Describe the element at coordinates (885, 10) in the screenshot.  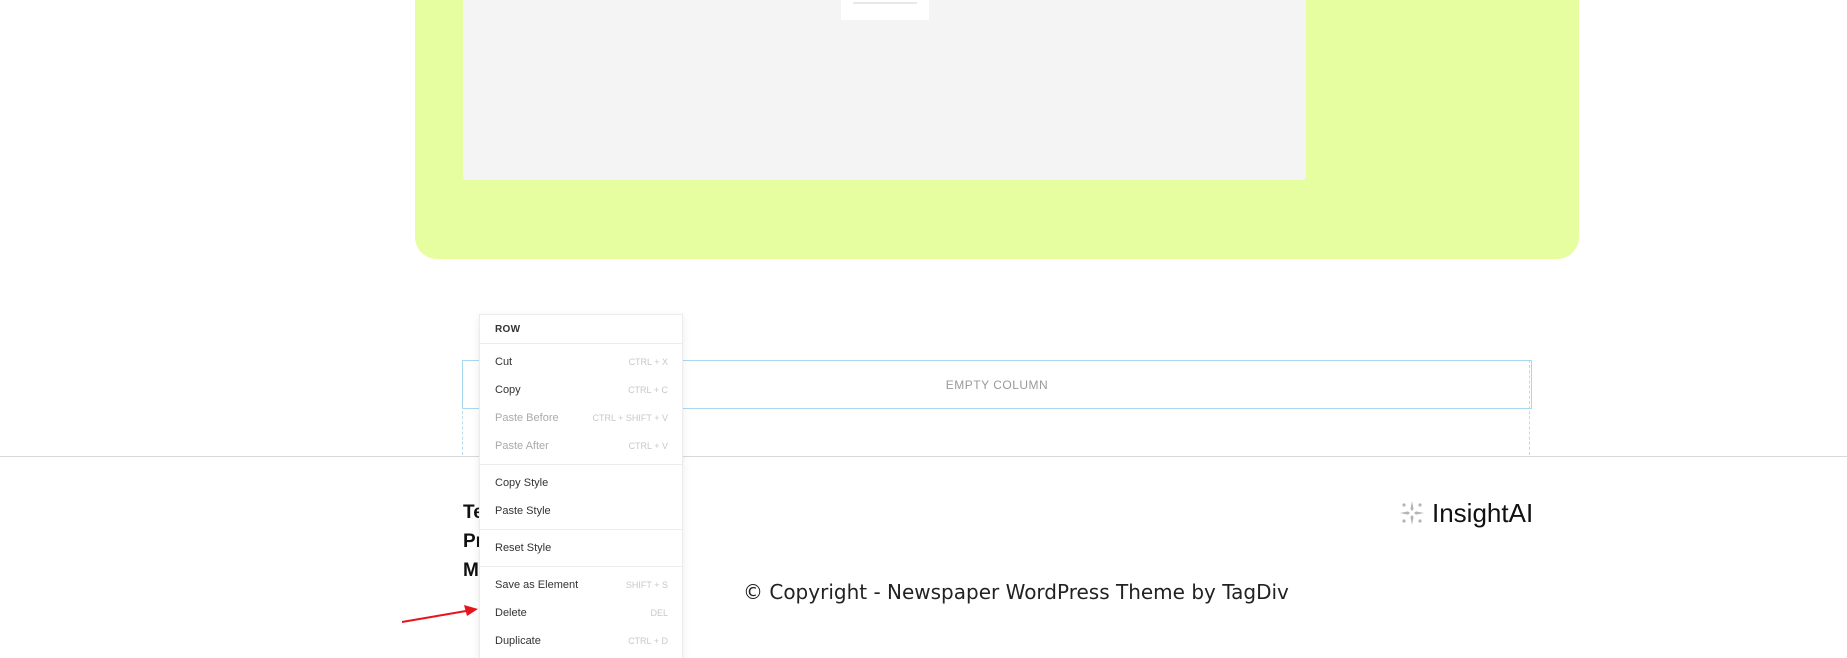
I see `placeholder-tab` at that location.